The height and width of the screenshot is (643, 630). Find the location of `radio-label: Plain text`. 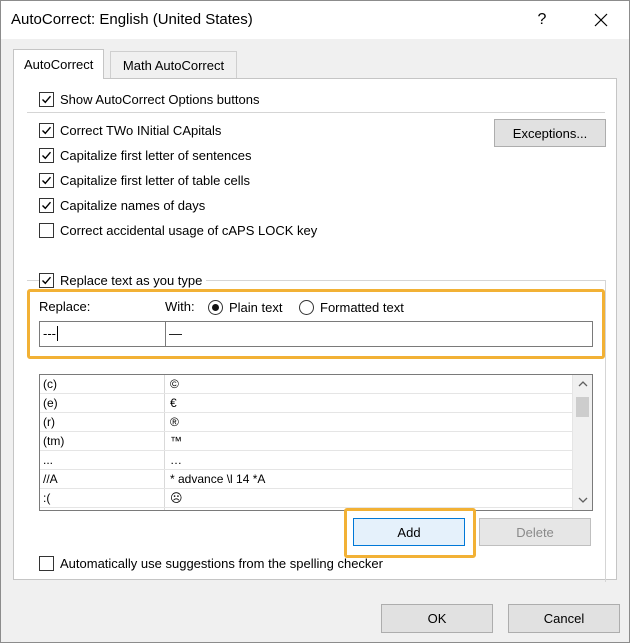

radio-label: Plain text is located at coordinates (256, 307).